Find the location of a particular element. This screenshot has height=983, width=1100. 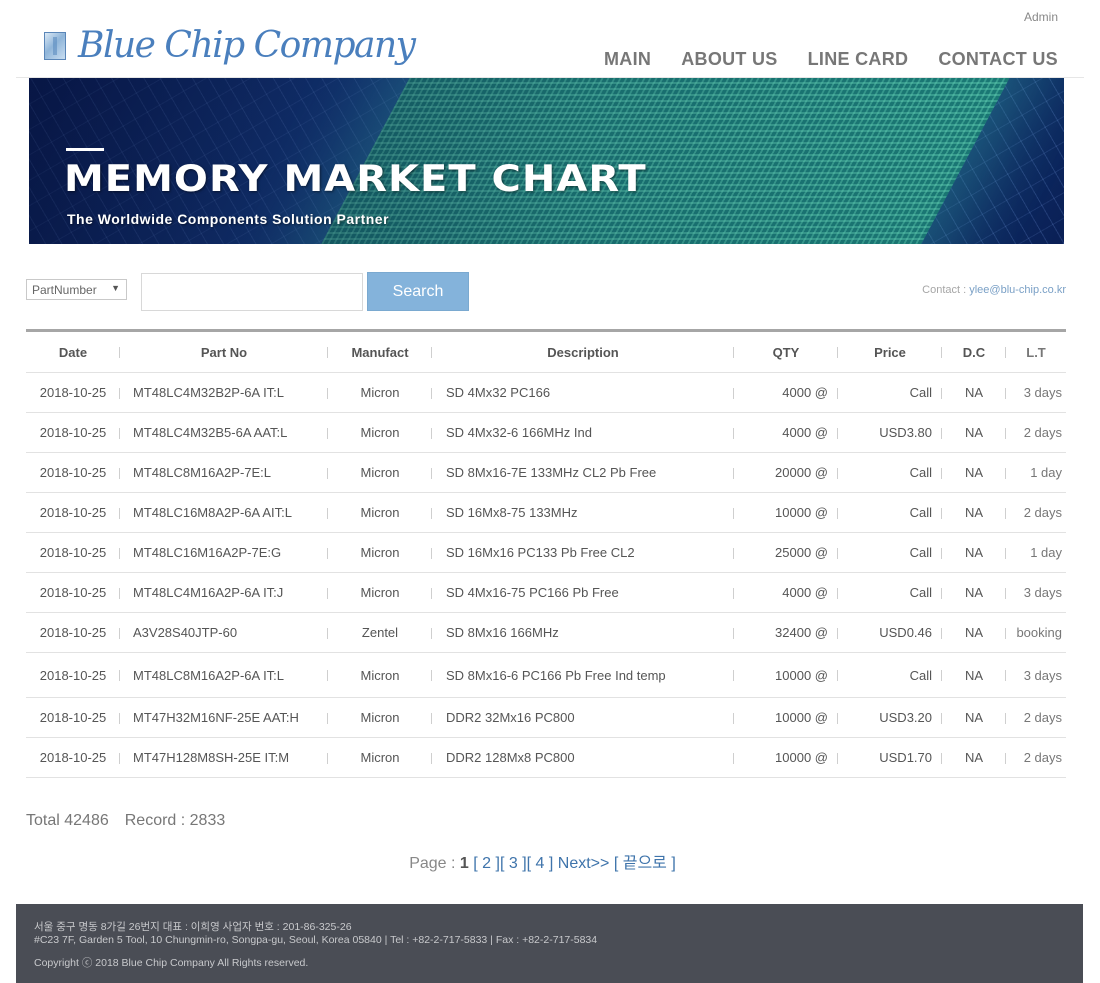

cell-description: SD 8Mx16-7E 133MHz CL2 Pb Free is located at coordinates (583, 472).